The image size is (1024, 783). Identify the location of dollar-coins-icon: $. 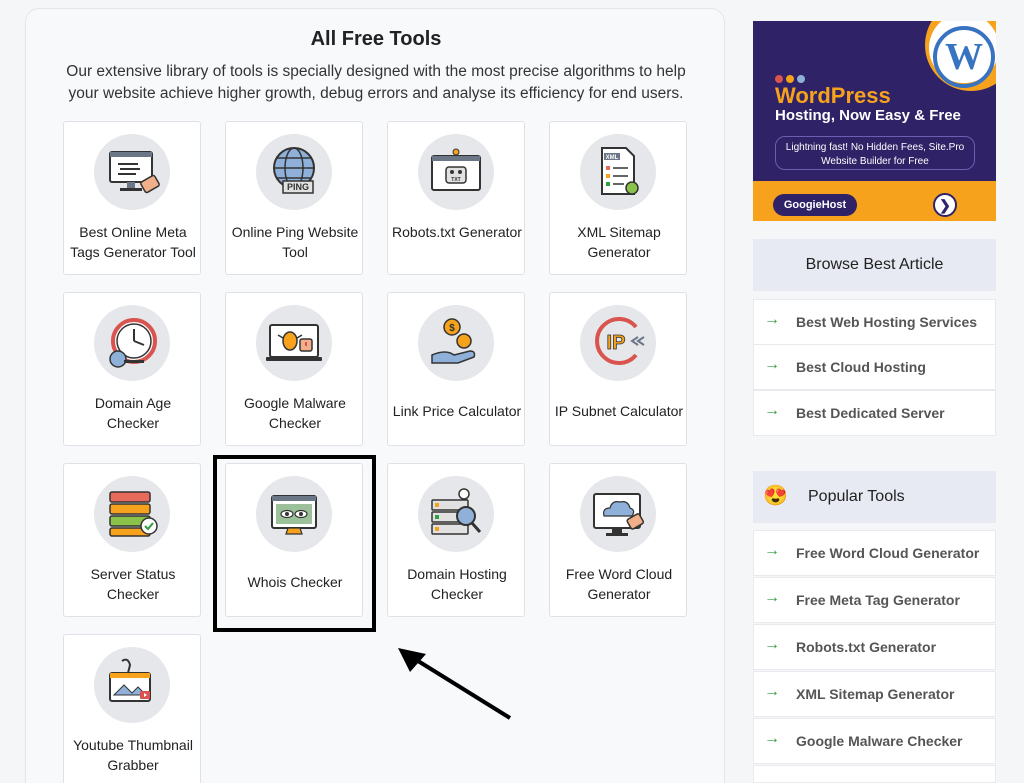
(456, 343).